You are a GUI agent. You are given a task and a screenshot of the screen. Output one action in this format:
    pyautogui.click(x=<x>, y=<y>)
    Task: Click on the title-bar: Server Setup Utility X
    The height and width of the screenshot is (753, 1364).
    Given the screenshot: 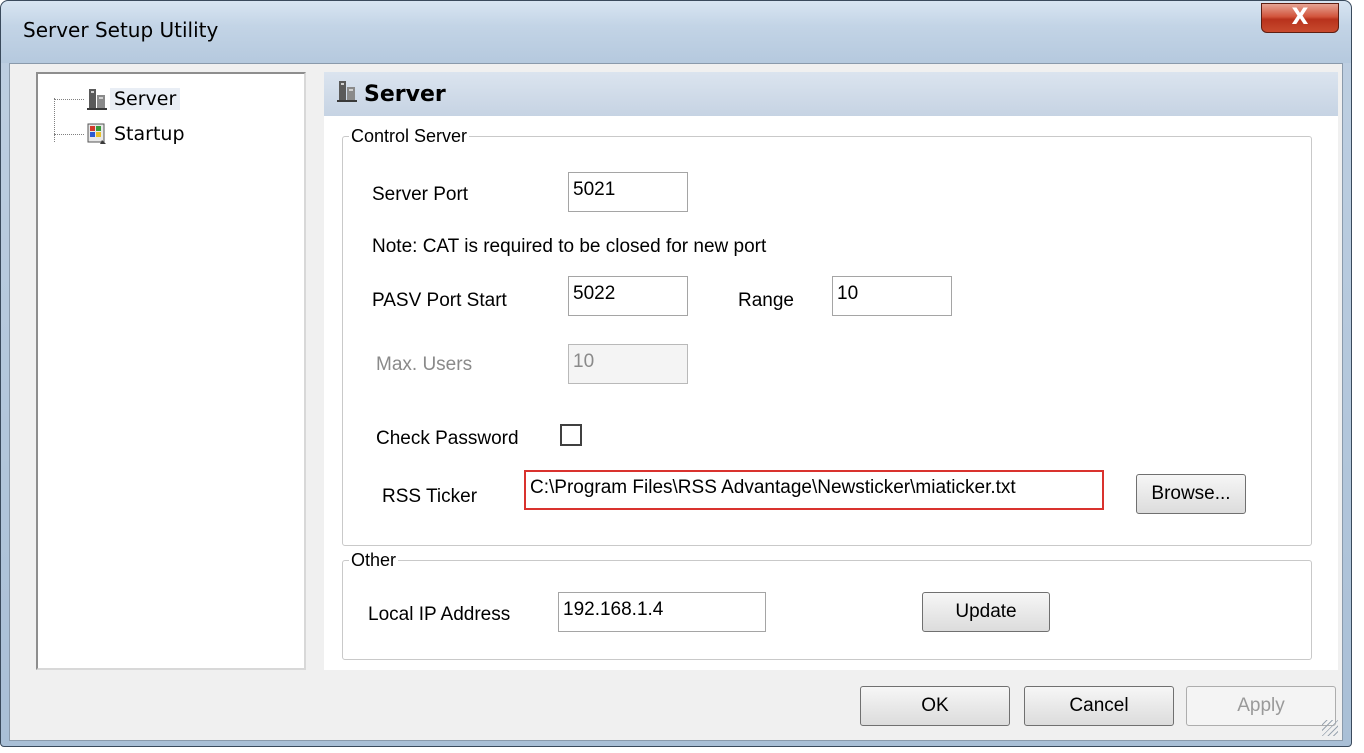 What is the action you would take?
    pyautogui.click(x=676, y=32)
    